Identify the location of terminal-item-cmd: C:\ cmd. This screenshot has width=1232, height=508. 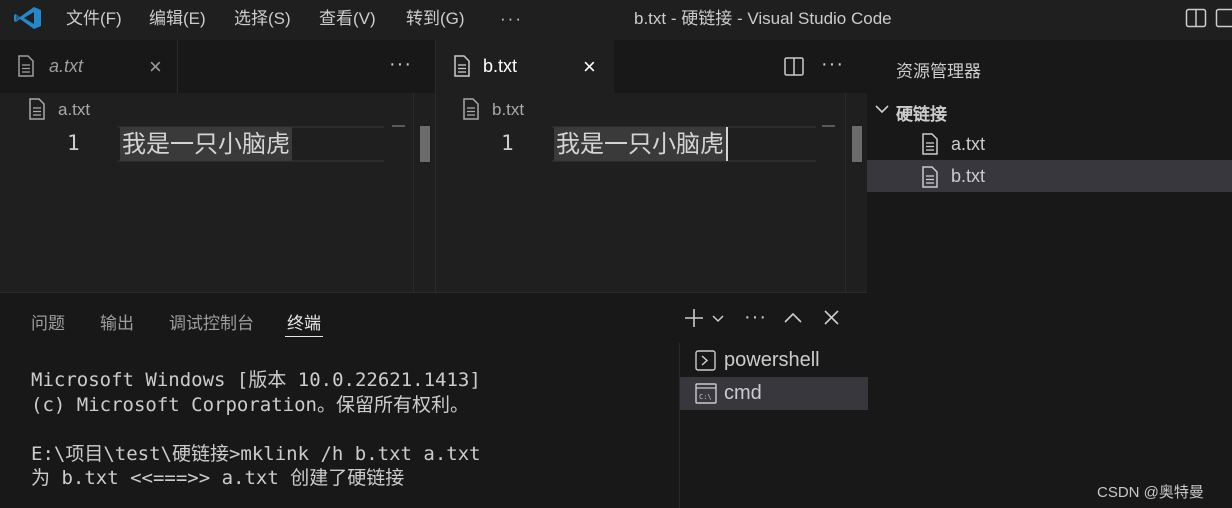
(774, 393).